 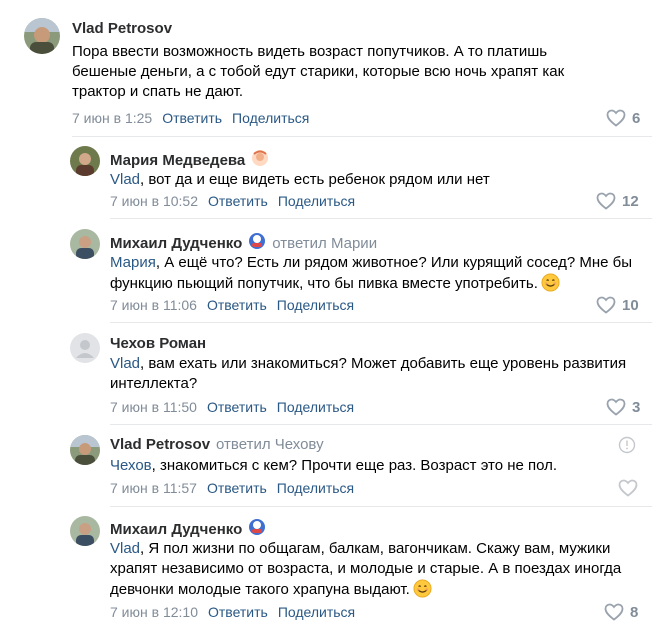 What do you see at coordinates (131, 465) in the screenshot?
I see `mention-link: Чехов` at bounding box center [131, 465].